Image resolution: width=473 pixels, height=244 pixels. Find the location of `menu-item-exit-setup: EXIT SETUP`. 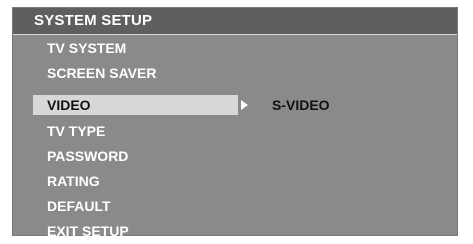

menu-item-exit-setup: EXIT SETUP is located at coordinates (135, 231).